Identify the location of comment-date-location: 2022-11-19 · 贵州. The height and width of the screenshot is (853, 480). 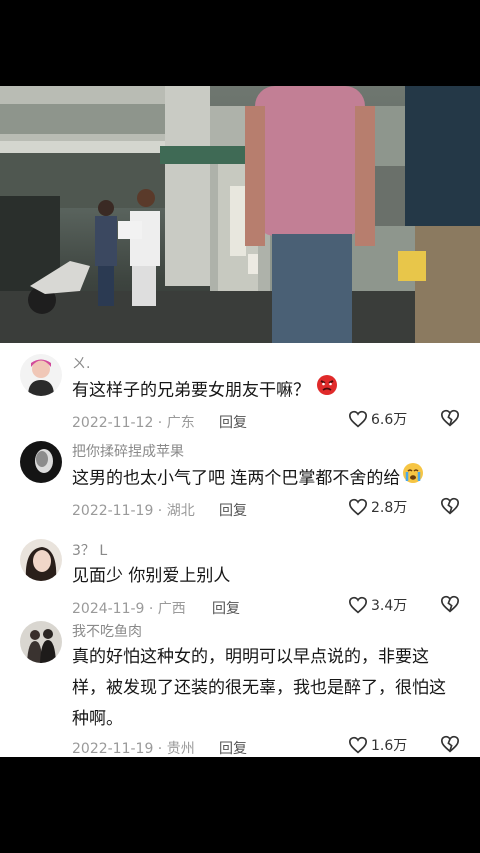
(133, 749).